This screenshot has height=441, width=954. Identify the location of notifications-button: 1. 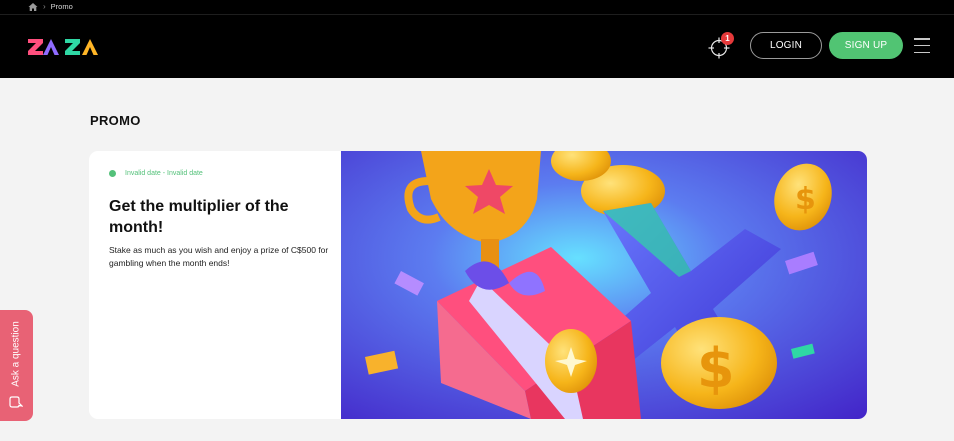
(721, 47).